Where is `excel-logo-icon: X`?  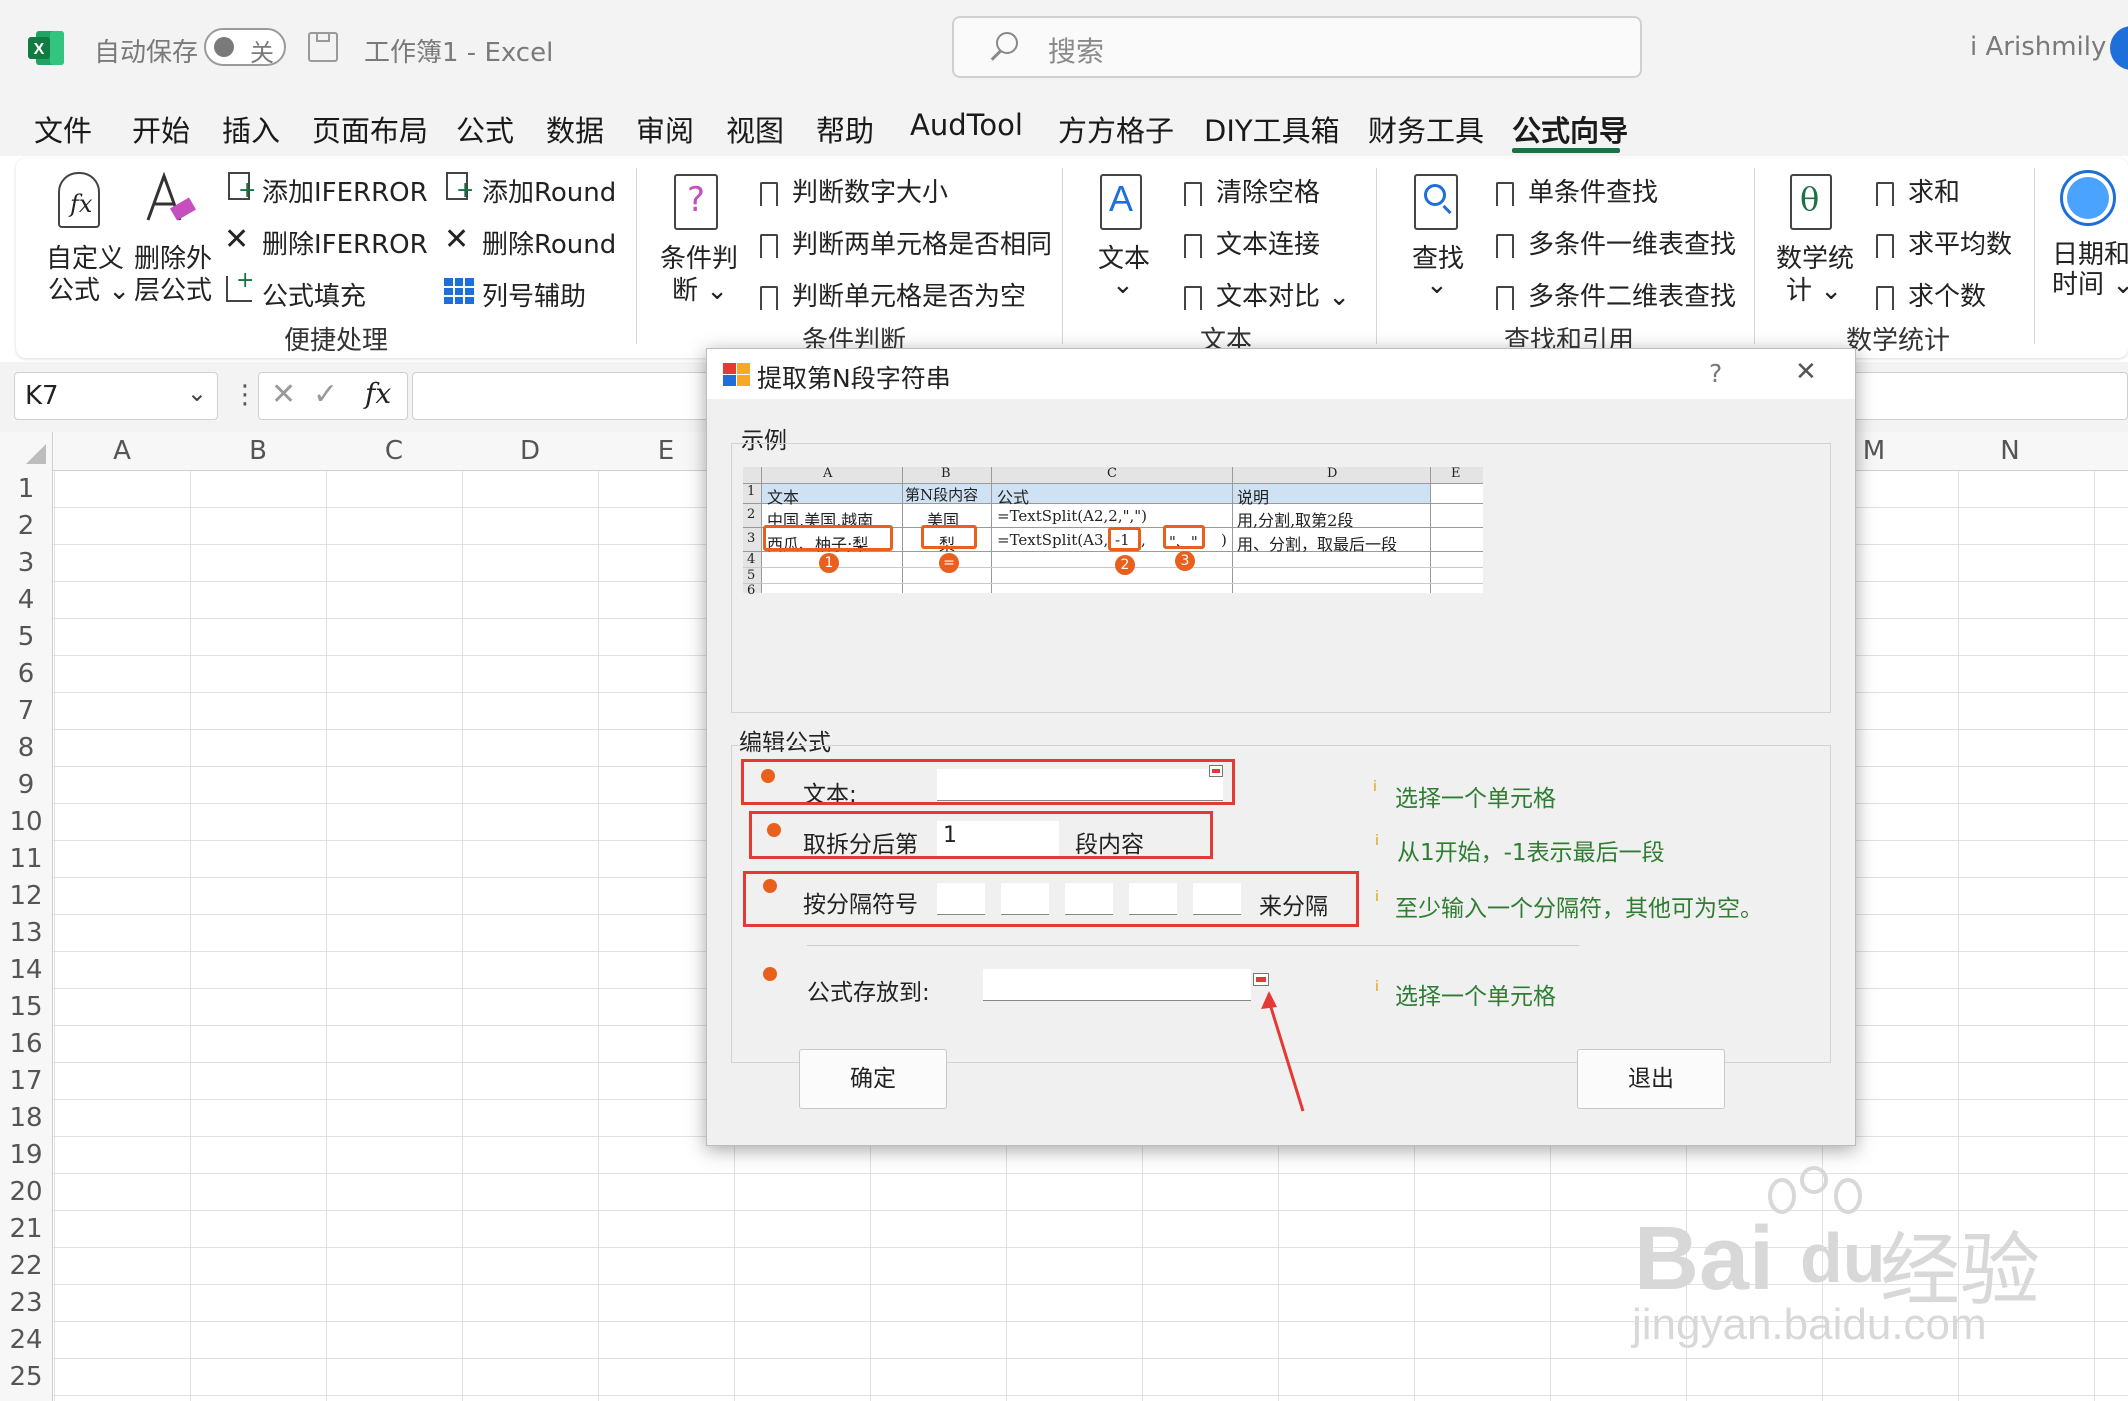 excel-logo-icon: X is located at coordinates (46, 48).